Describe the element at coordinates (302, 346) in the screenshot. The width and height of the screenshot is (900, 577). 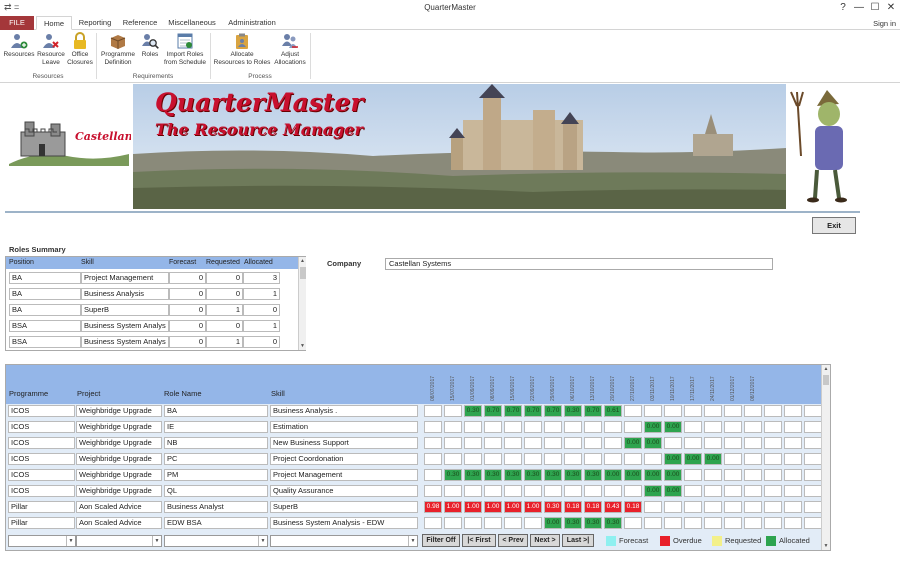
I see `scroll-down-icon: ▼` at that location.